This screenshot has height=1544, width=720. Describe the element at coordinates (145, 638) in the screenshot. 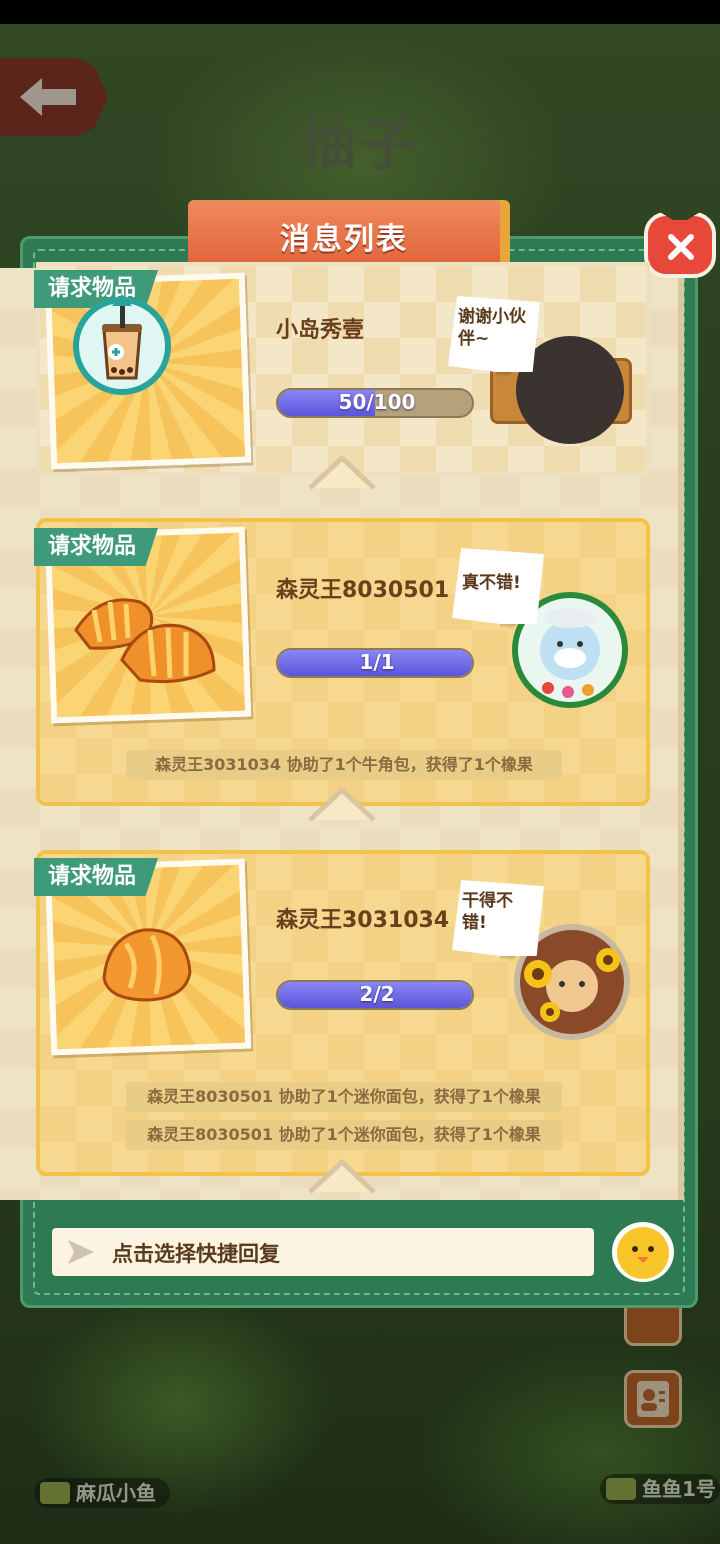

I see `croissant-icon` at that location.